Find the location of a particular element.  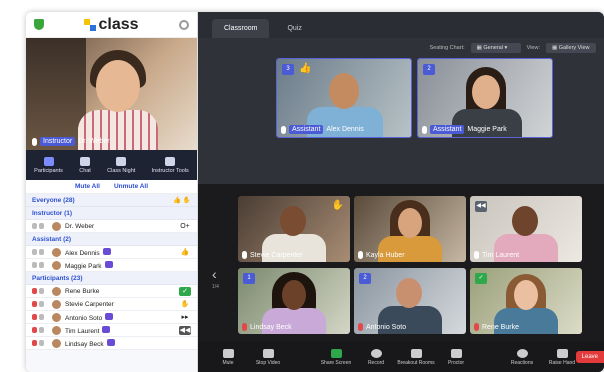

chevron-left-icon: ‹ is located at coordinates (214, 274).